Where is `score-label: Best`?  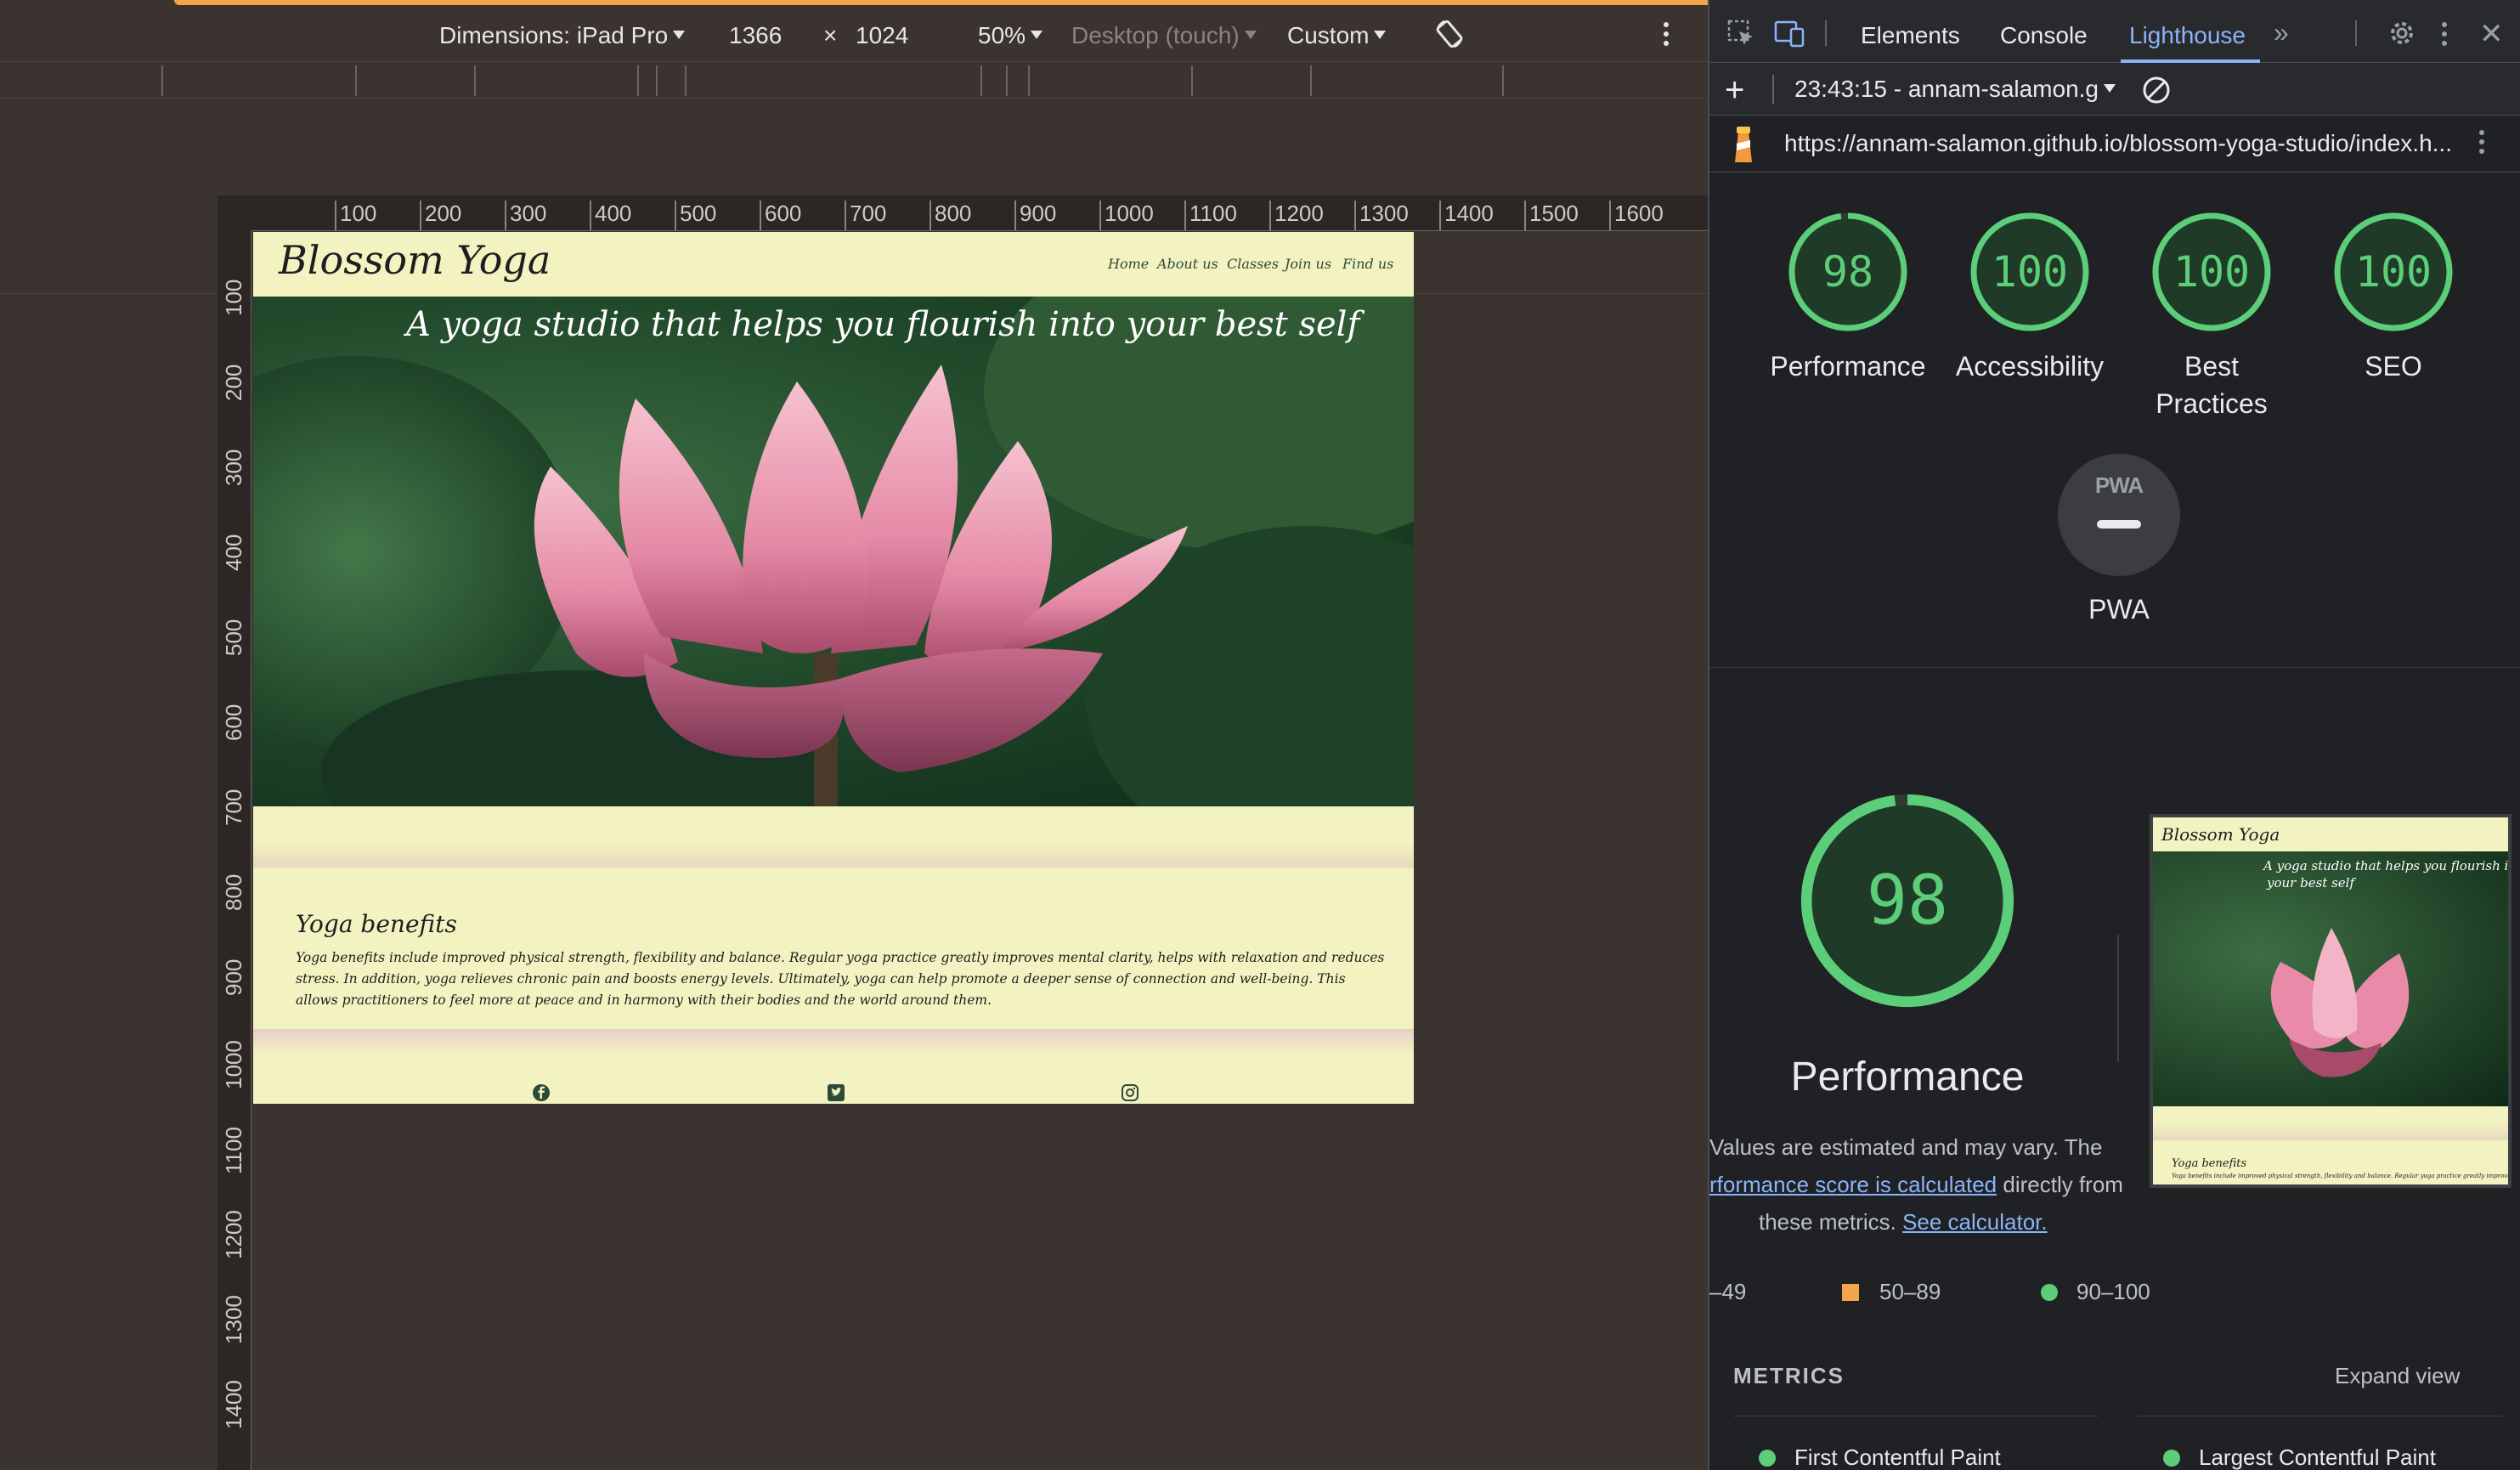
score-label: Best is located at coordinates (2212, 366).